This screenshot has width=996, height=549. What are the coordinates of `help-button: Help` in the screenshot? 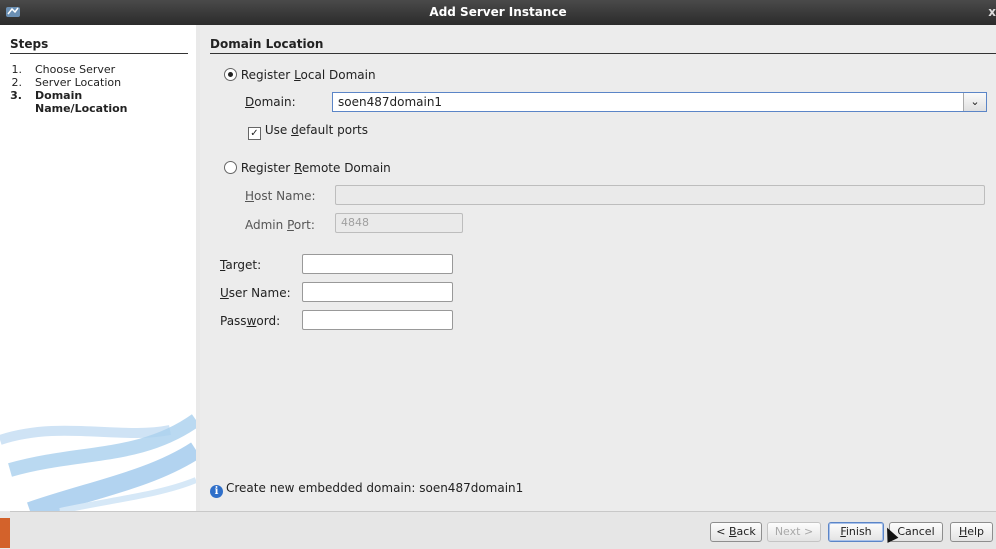 It's located at (971, 532).